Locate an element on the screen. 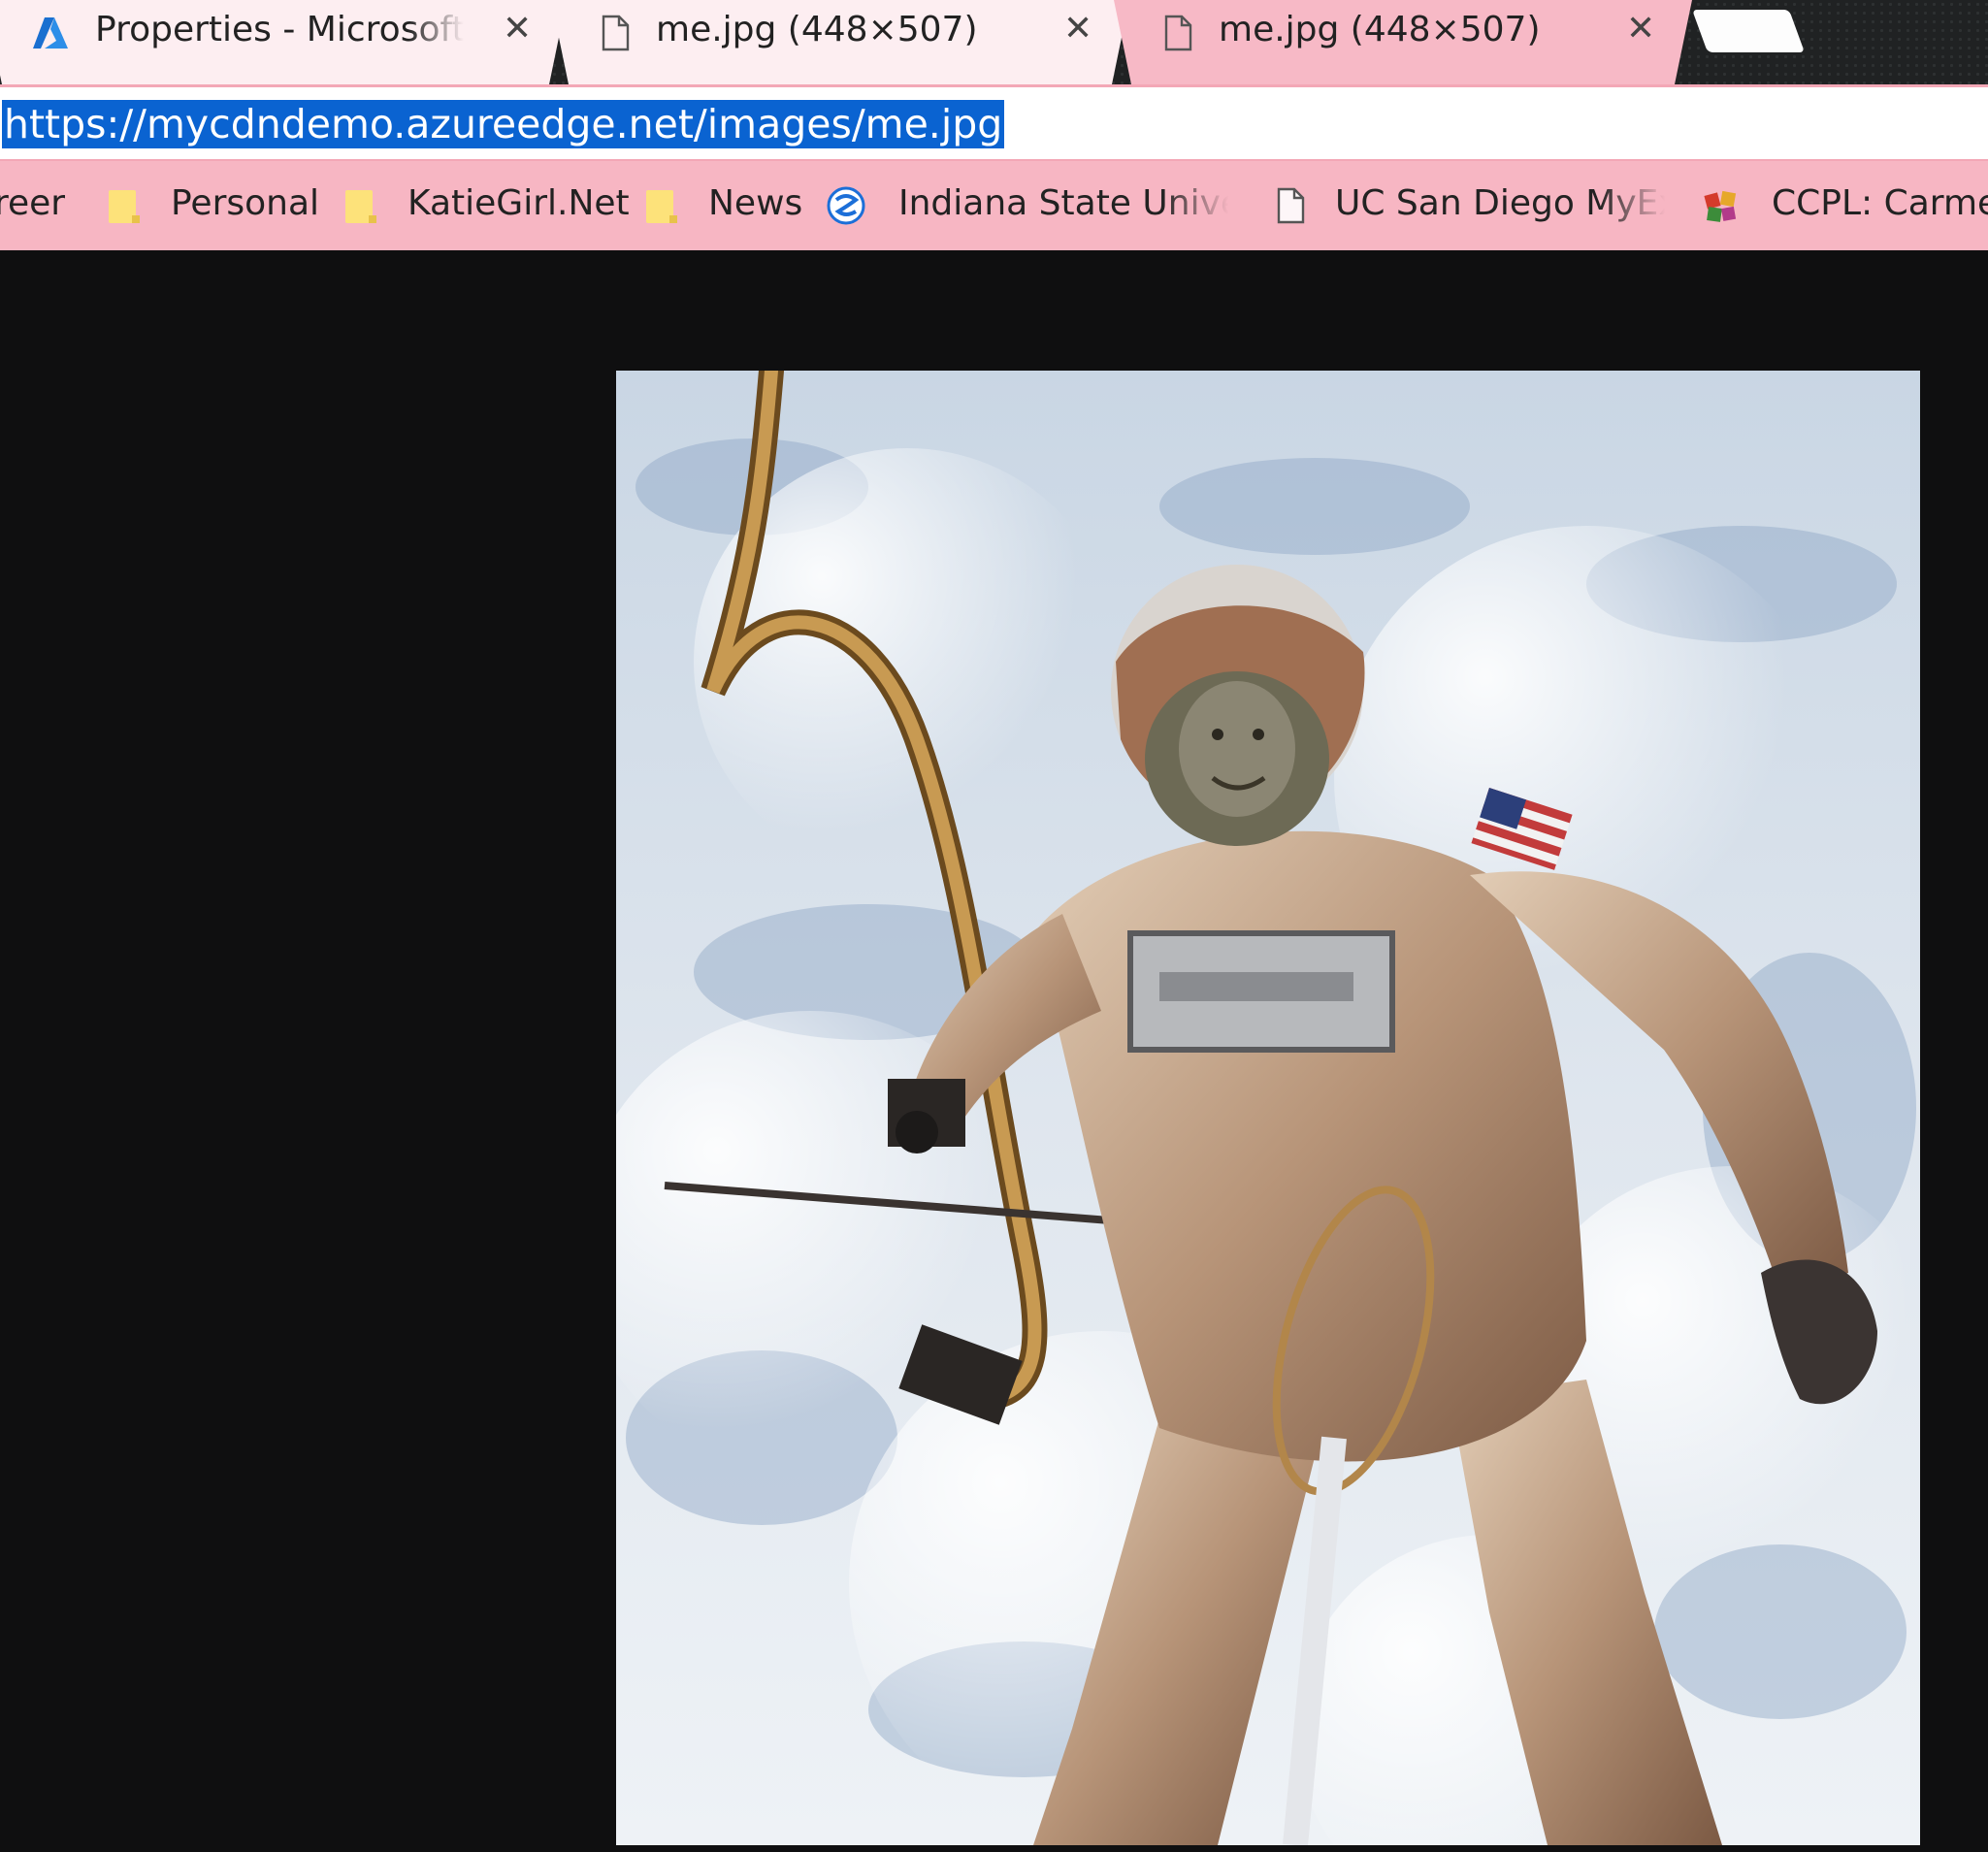 The height and width of the screenshot is (1852, 1988). bookmark-ccpl-carmel: CCPL: Carmel is located at coordinates (1844, 205).